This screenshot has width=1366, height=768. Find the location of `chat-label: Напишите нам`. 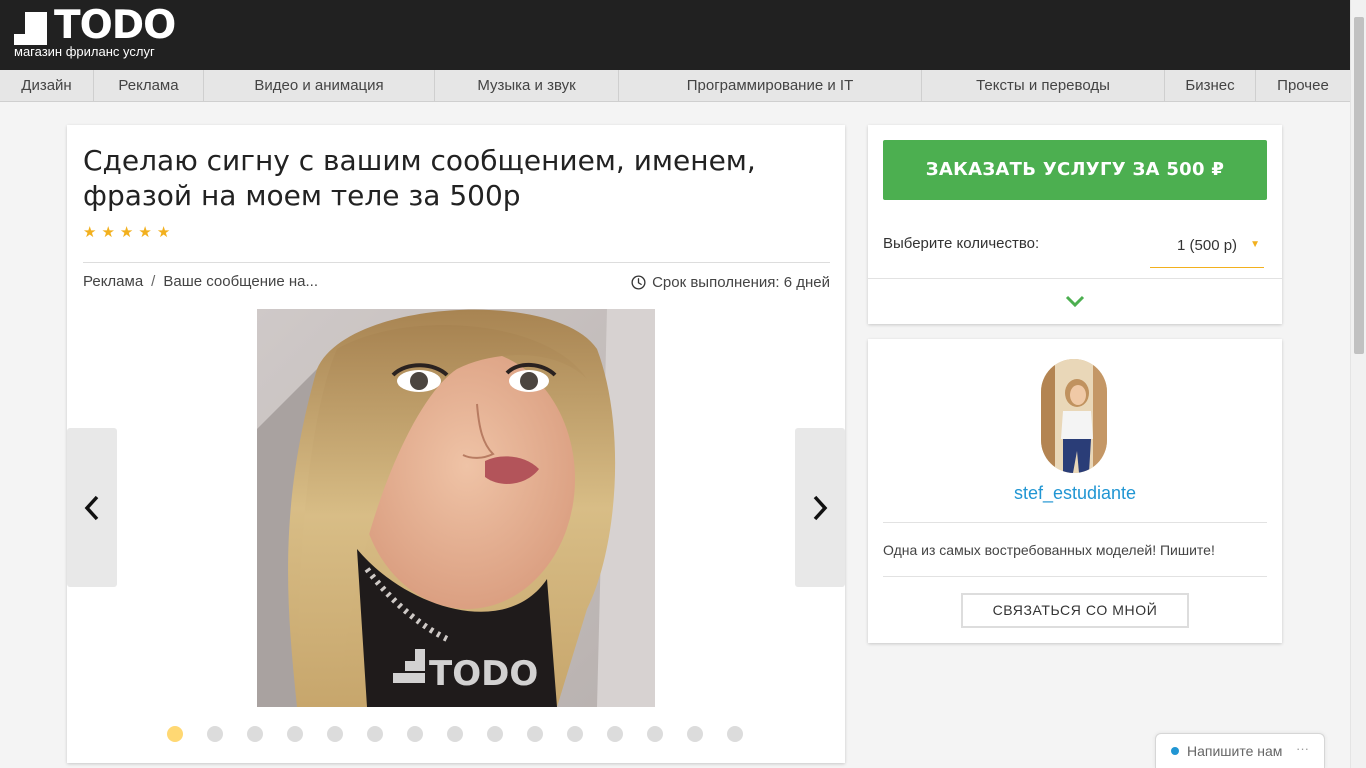

chat-label: Напишите нам is located at coordinates (1235, 751).